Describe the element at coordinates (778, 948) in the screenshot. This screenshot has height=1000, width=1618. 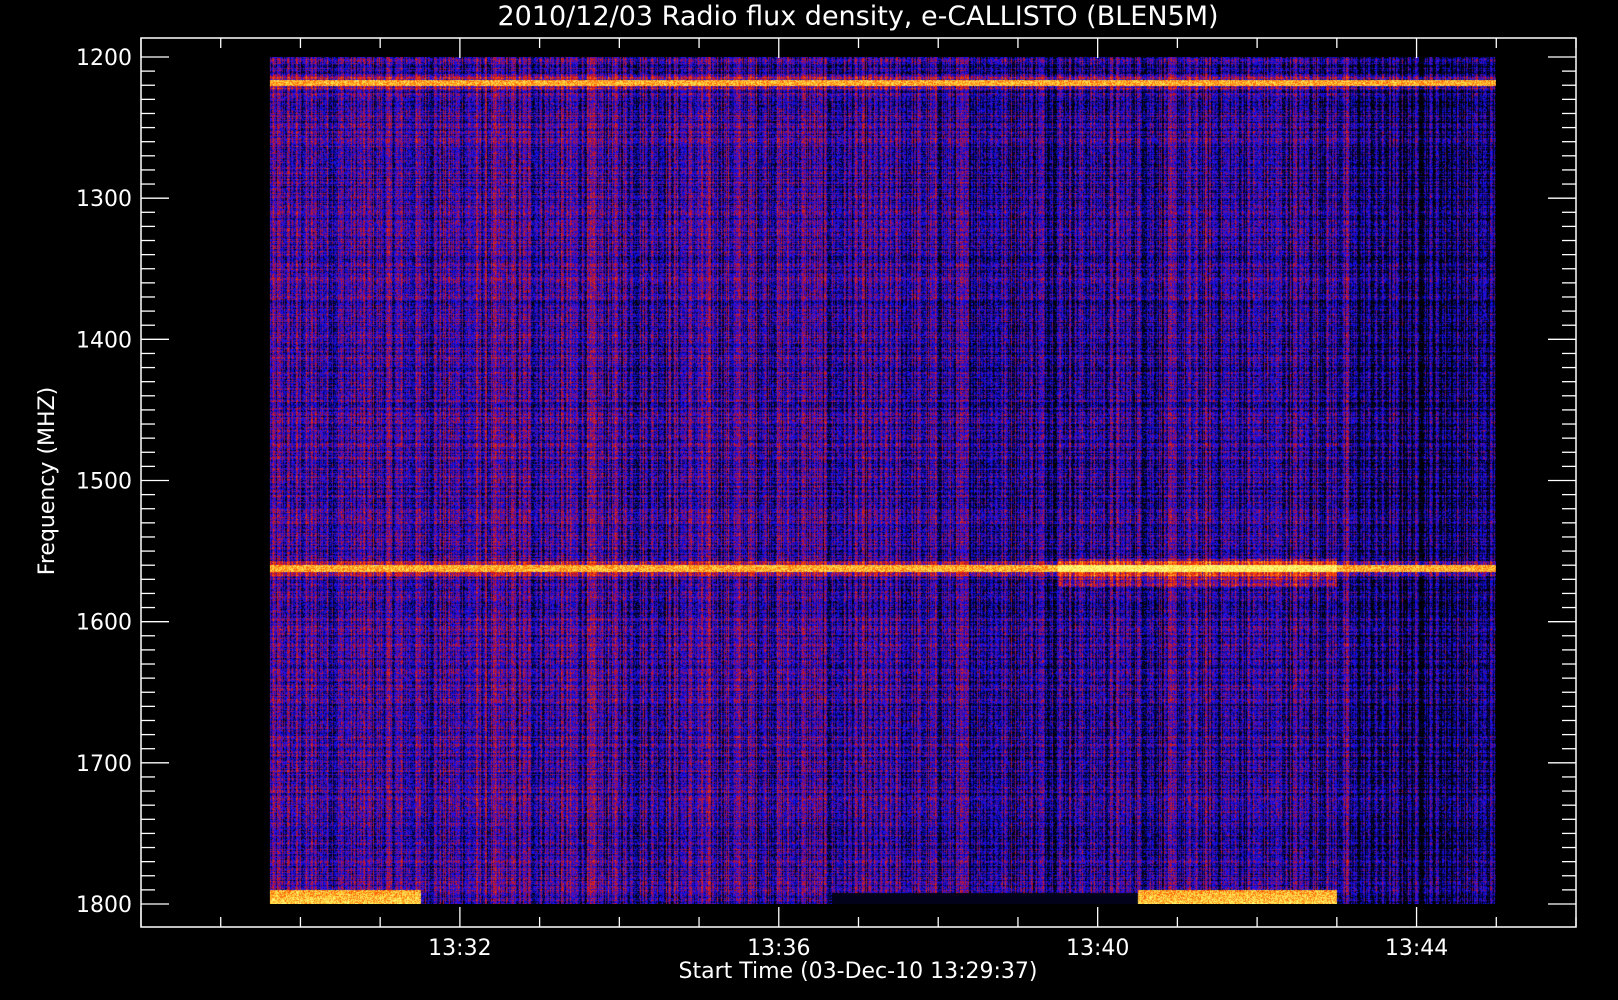
I see `x-tick-label: 13:36` at that location.